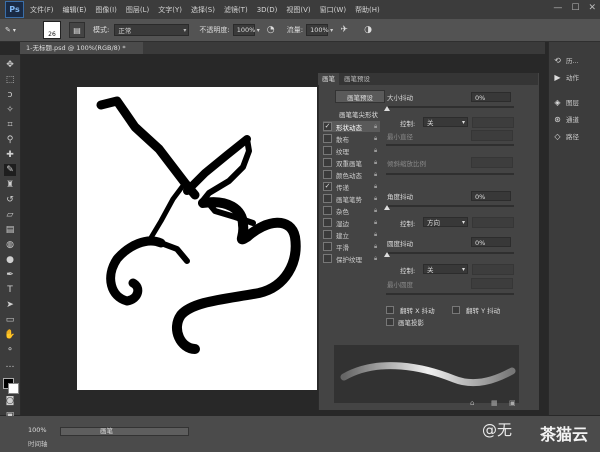 The width and height of the screenshot is (600, 452). I want to click on quick-mask-icon: ◙, so click(10, 401).